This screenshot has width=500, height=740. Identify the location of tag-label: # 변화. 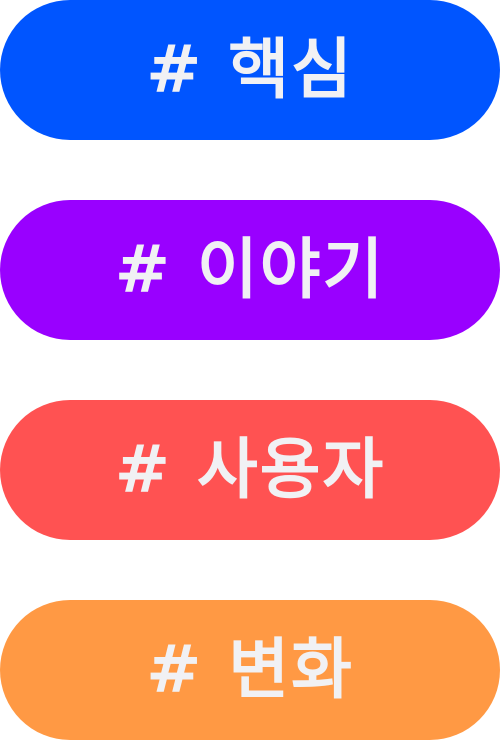
(250, 669).